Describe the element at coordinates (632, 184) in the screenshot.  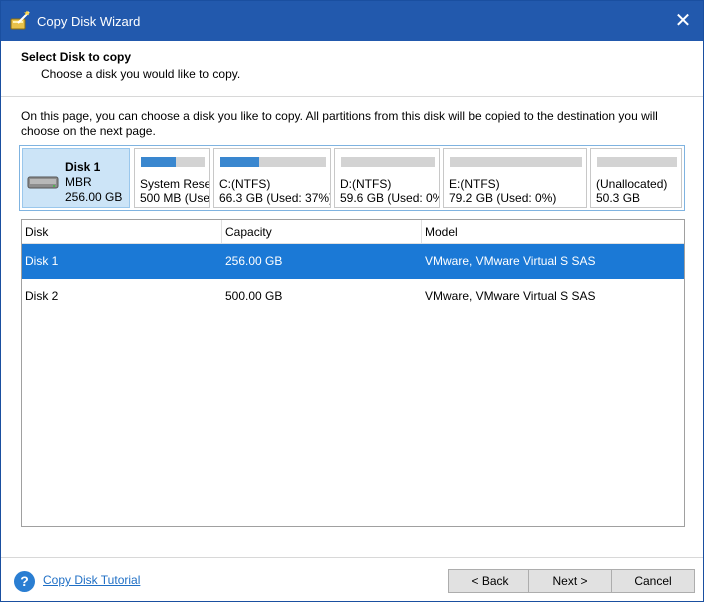
I see `partition-name: (Unallocated)` at that location.